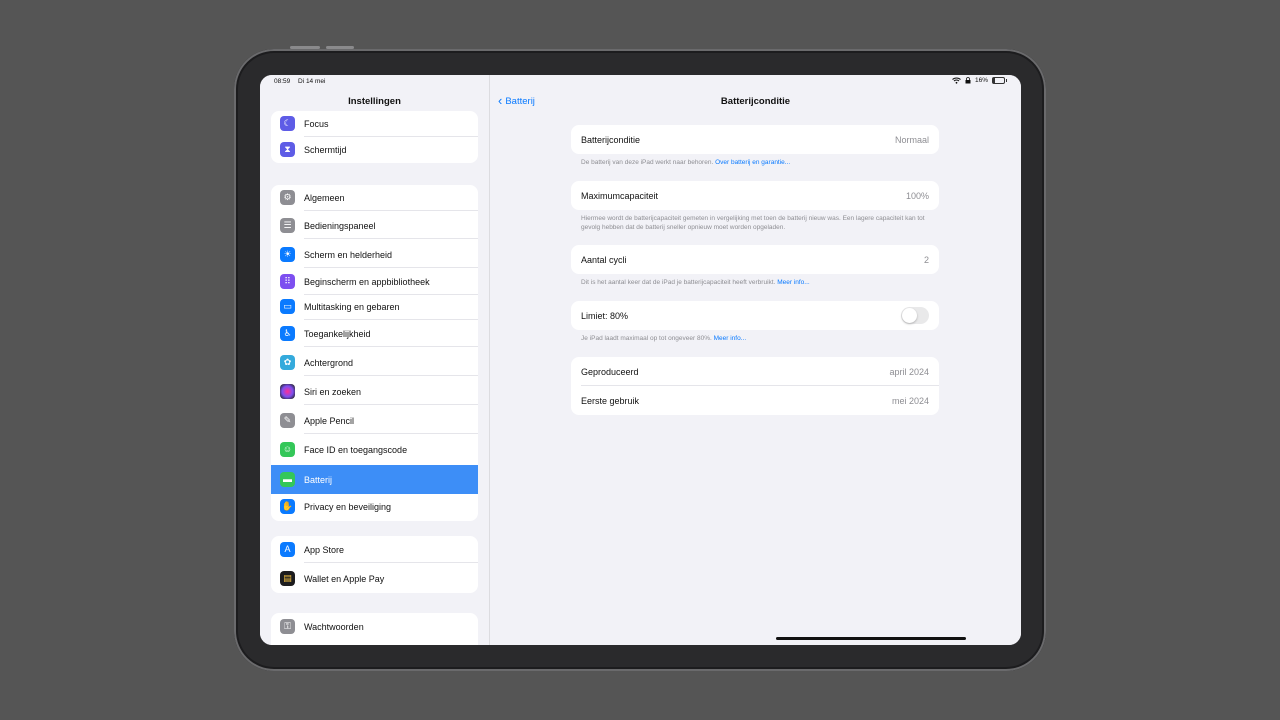  I want to click on sidebar-item-label: Privacy en beveiliging, so click(348, 507).